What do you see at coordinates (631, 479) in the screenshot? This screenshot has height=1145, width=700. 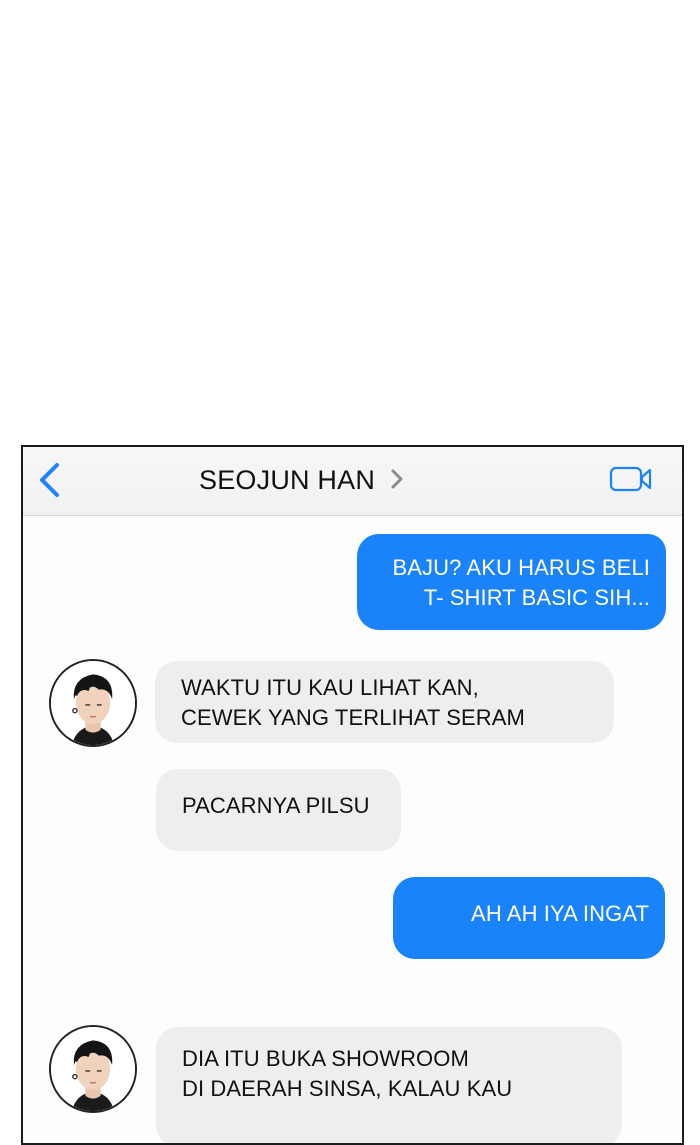 I see `video-camera-icon` at bounding box center [631, 479].